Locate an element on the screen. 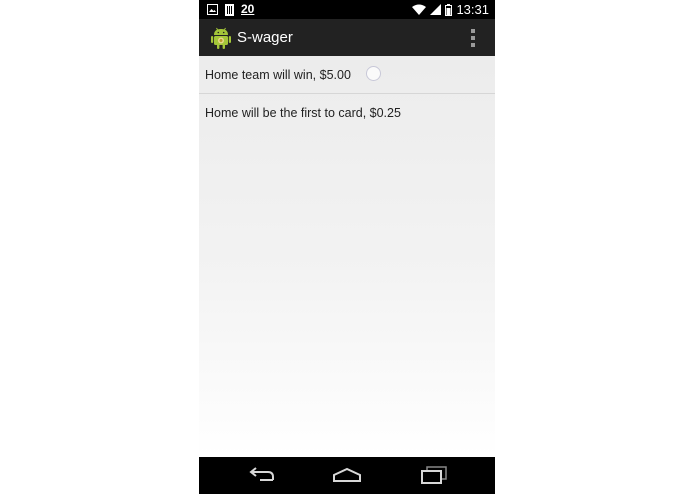  image-icon is located at coordinates (212, 9).